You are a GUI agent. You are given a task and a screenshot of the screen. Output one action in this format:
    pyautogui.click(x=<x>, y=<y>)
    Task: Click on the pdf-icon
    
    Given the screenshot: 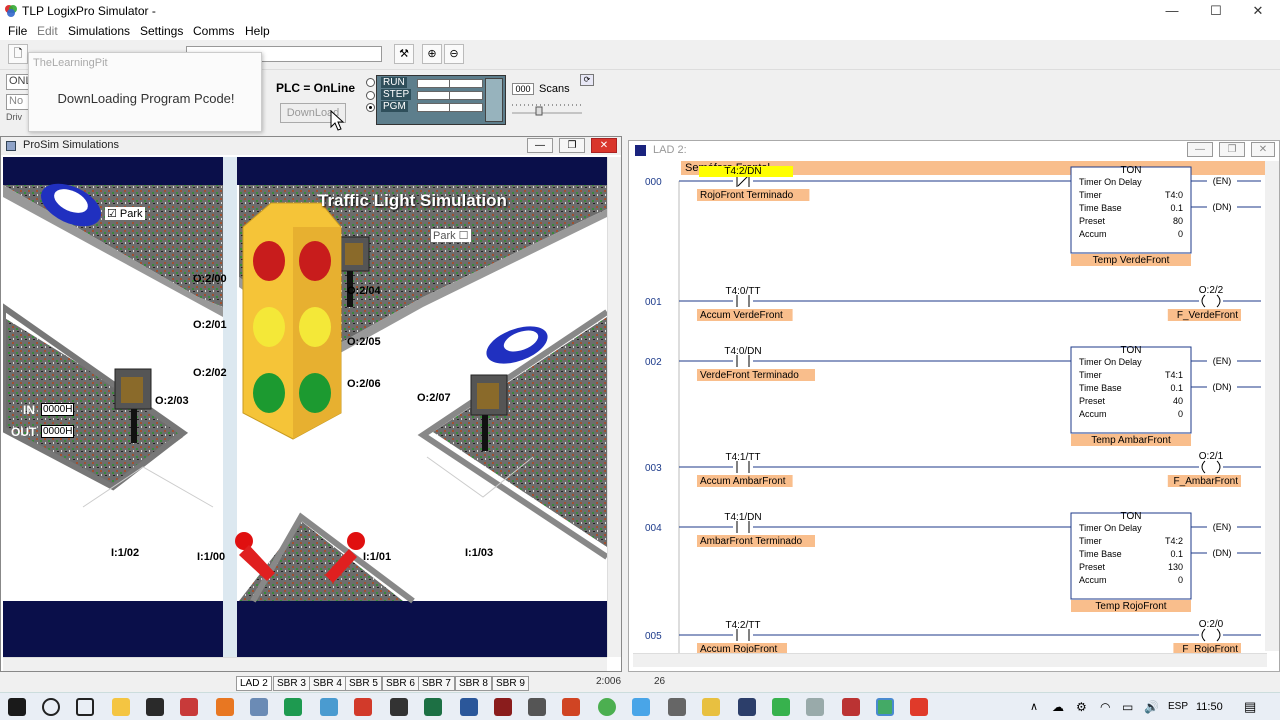 What is the action you would take?
    pyautogui.click(x=363, y=707)
    